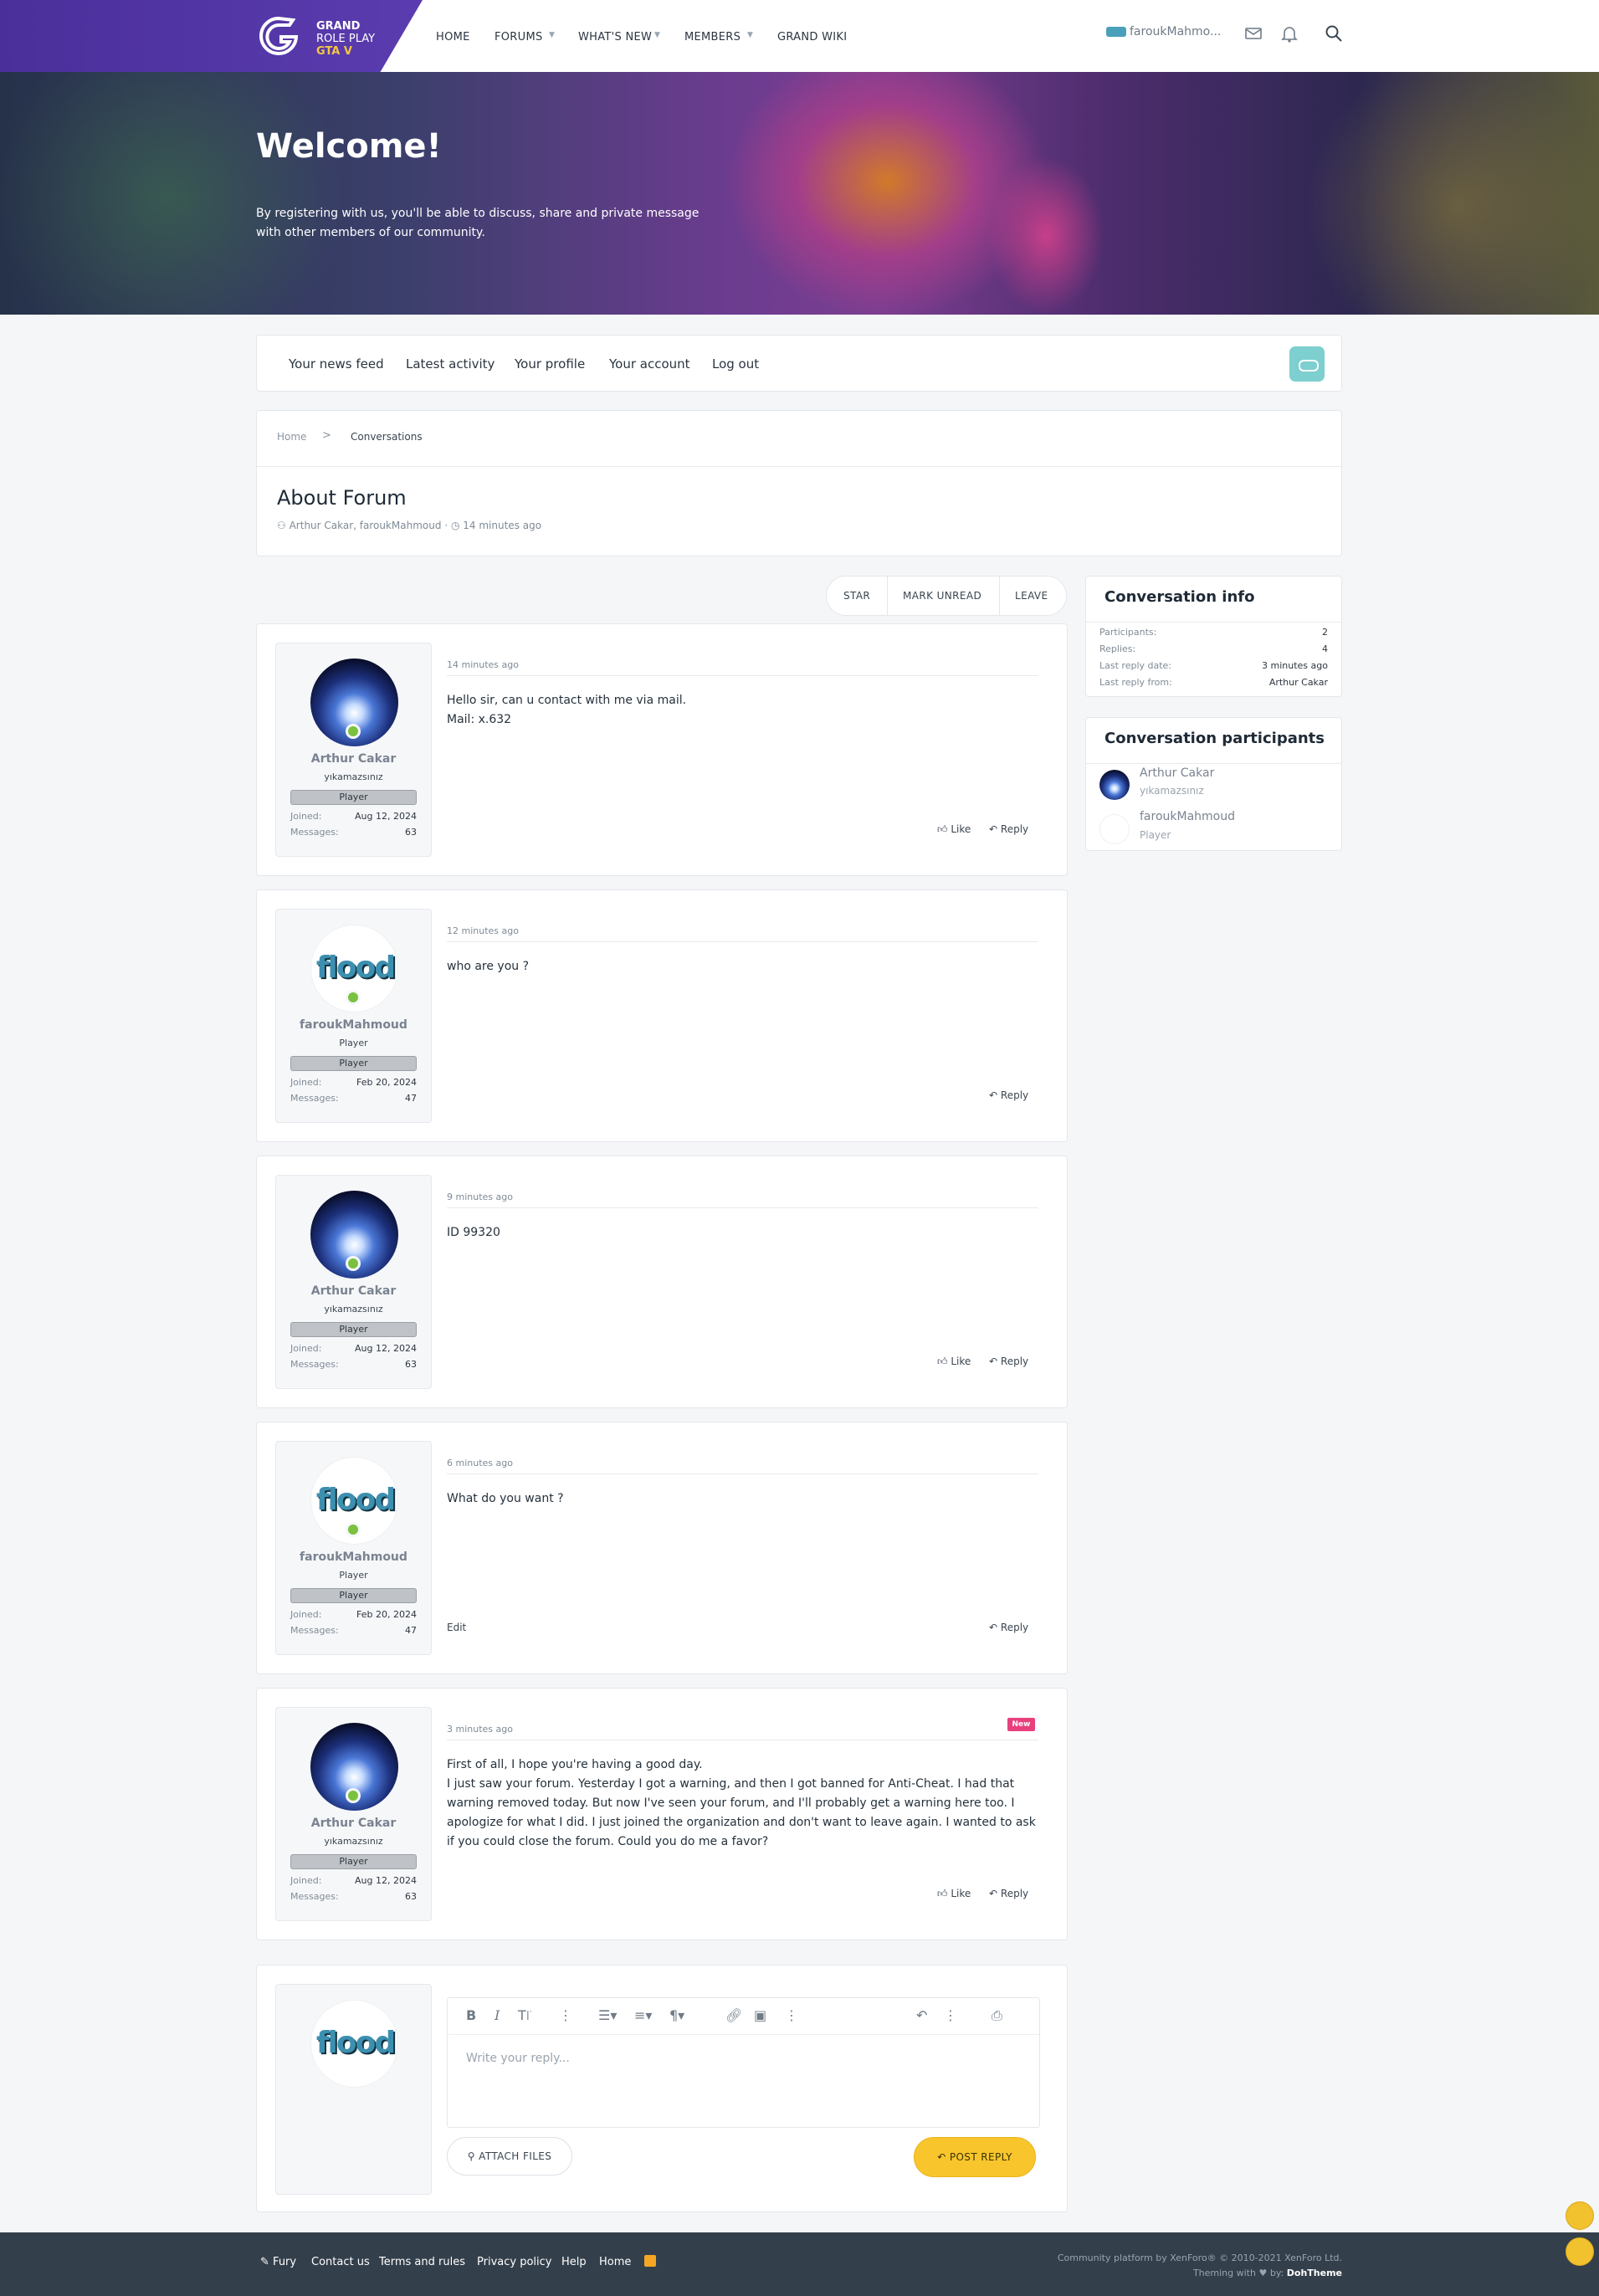 The width and height of the screenshot is (1599, 2296). What do you see at coordinates (480, 1729) in the screenshot?
I see `message-time: 3 minutes ago` at bounding box center [480, 1729].